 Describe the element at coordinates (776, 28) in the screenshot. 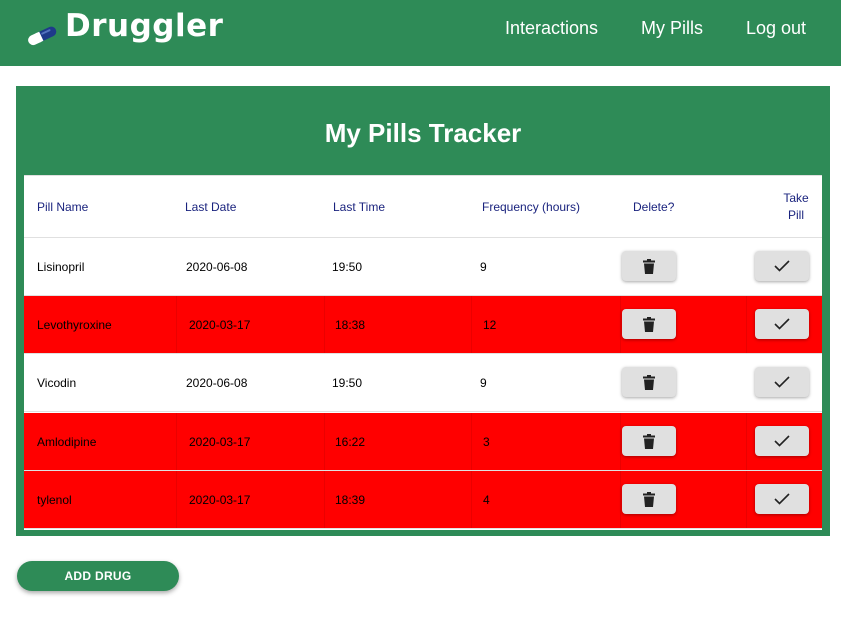

I see `nav-log-out: Log out` at that location.